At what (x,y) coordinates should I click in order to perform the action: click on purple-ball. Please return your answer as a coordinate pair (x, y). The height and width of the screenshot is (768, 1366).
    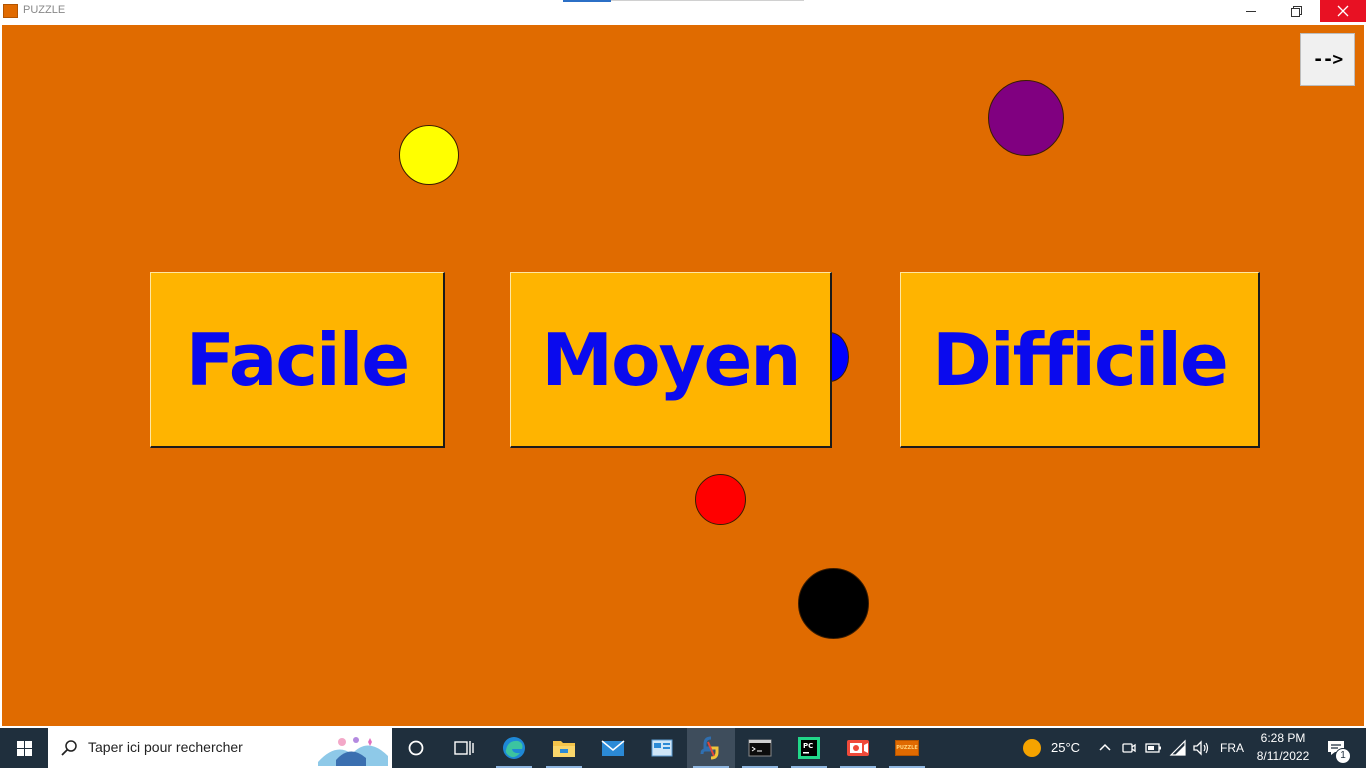
    Looking at the image, I should click on (1026, 118).